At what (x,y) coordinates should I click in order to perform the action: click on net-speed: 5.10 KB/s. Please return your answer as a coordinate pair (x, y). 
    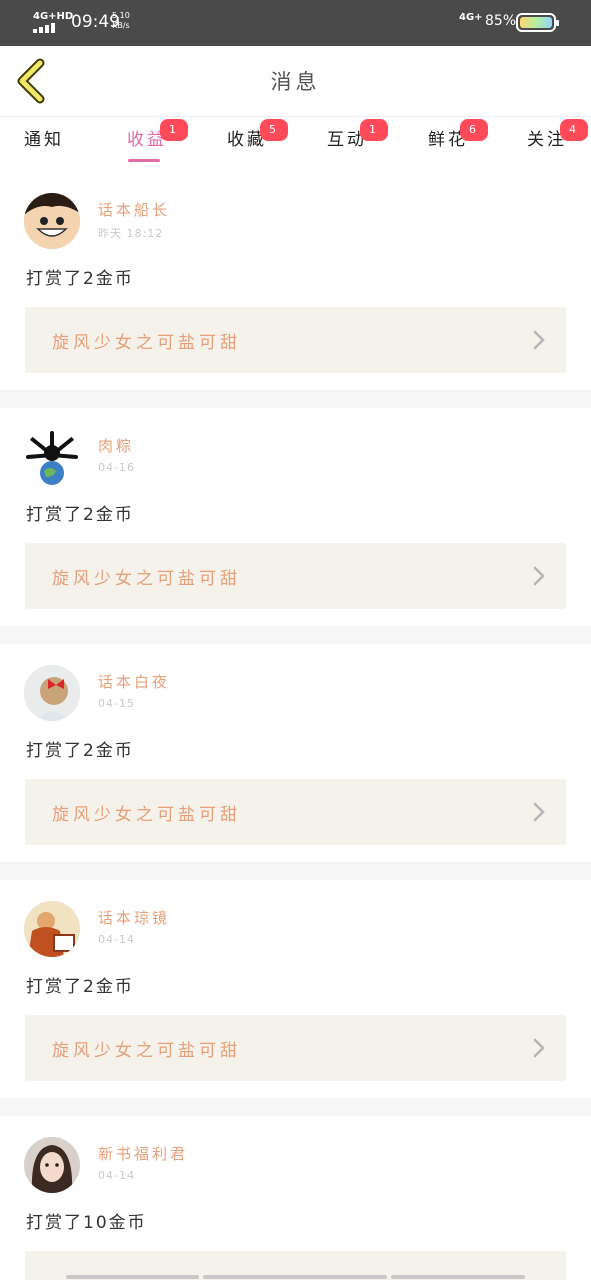
    Looking at the image, I should click on (121, 20).